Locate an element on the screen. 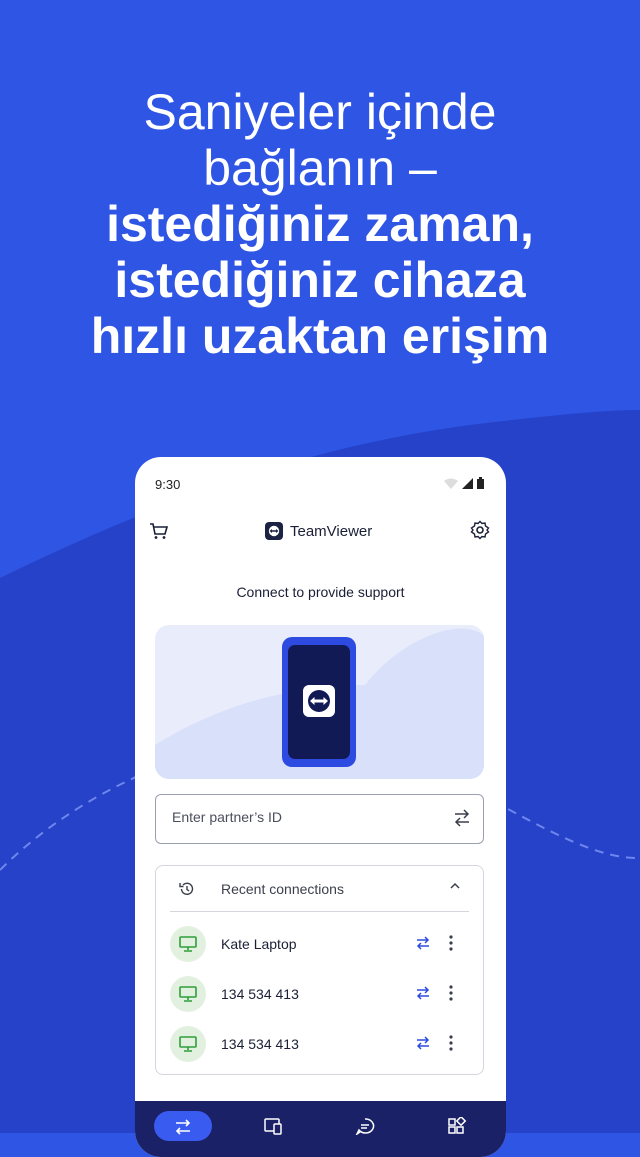 The image size is (640, 1157). cart-icon is located at coordinates (159, 531).